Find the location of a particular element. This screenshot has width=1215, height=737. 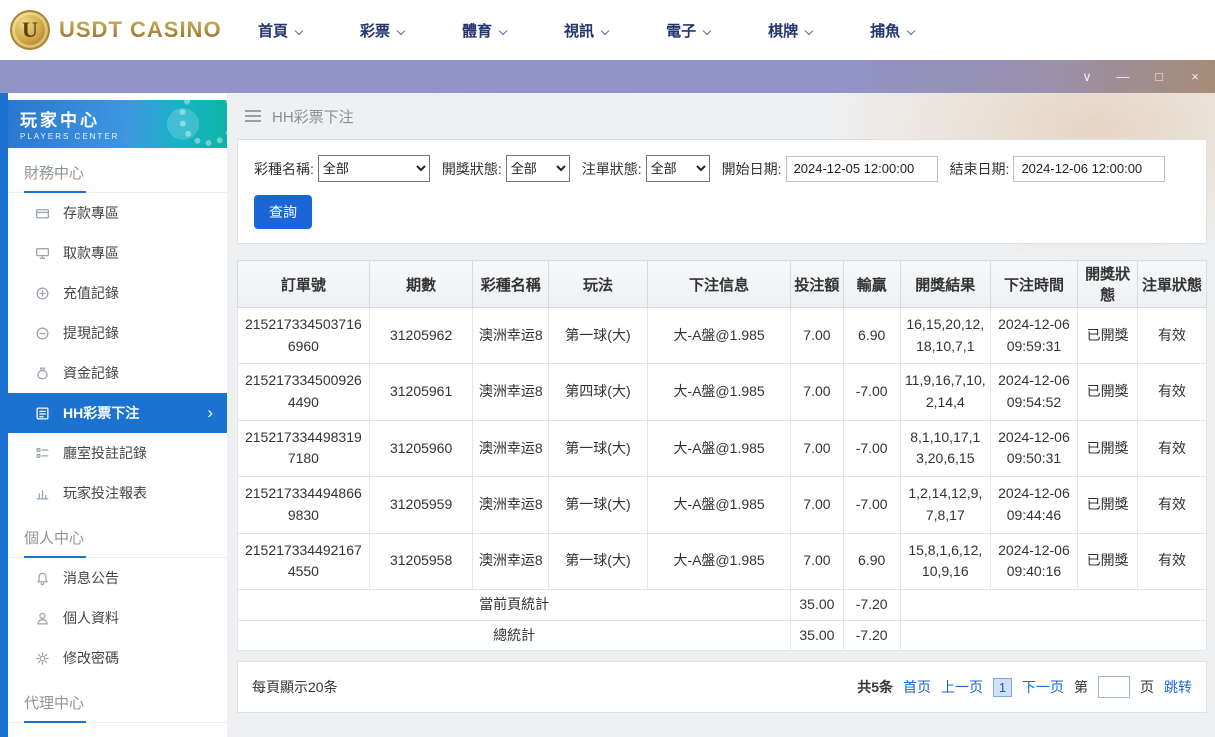

filter-row: 彩種名稱: 全部 開獎狀態: 全部 注單狀態: 全部 開始日期: 結束日期: is located at coordinates (722, 168).